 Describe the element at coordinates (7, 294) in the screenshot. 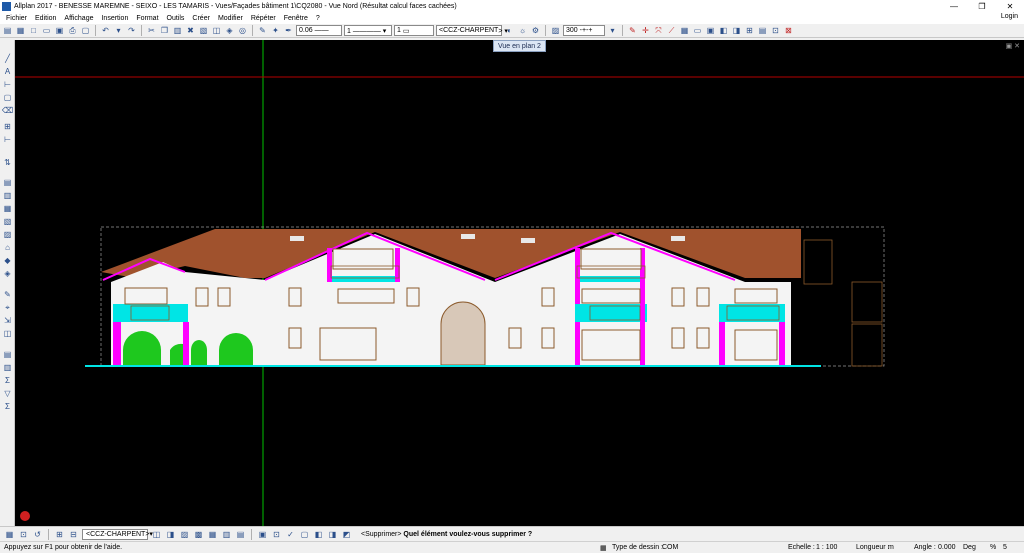

I see `pencil-tool-icon: ✎` at that location.